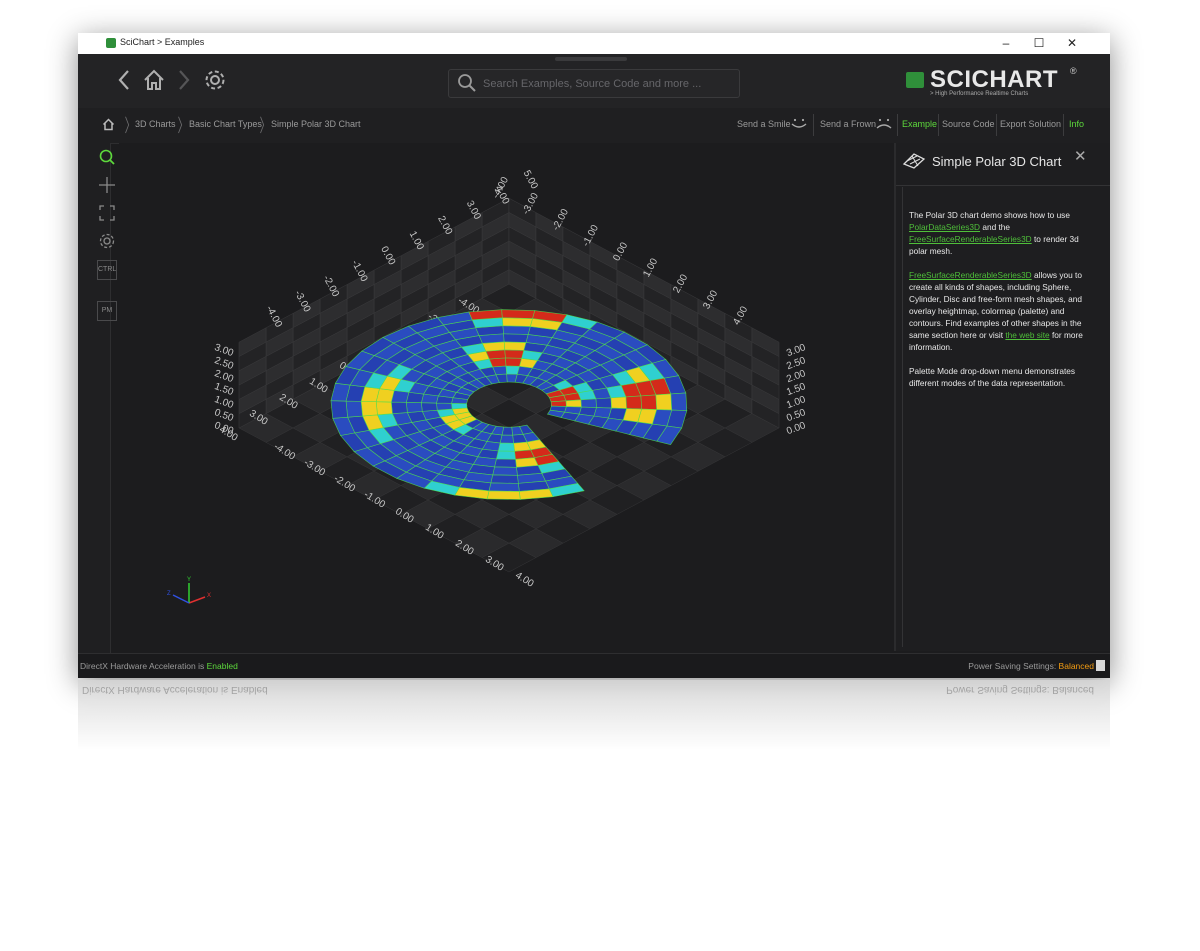 The height and width of the screenshot is (951, 1200). I want to click on palette-mode-button: PM, so click(107, 311).